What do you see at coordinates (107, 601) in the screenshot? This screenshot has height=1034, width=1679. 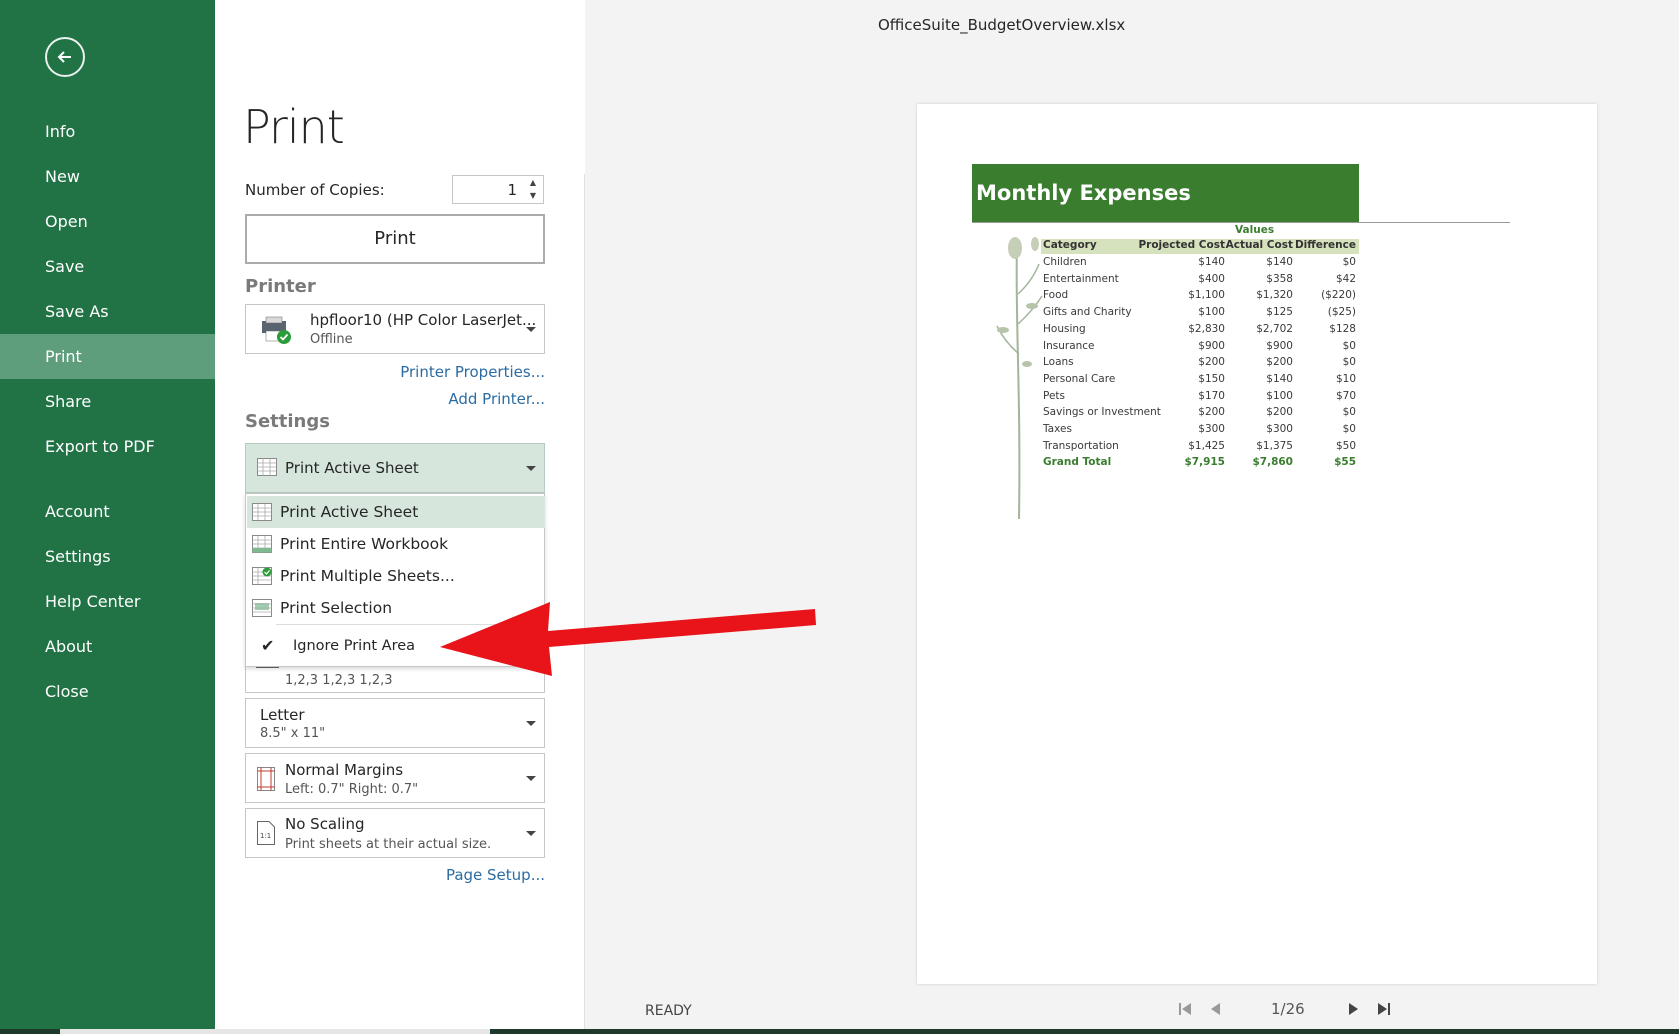 I see `nav-help-center: Help Center` at bounding box center [107, 601].